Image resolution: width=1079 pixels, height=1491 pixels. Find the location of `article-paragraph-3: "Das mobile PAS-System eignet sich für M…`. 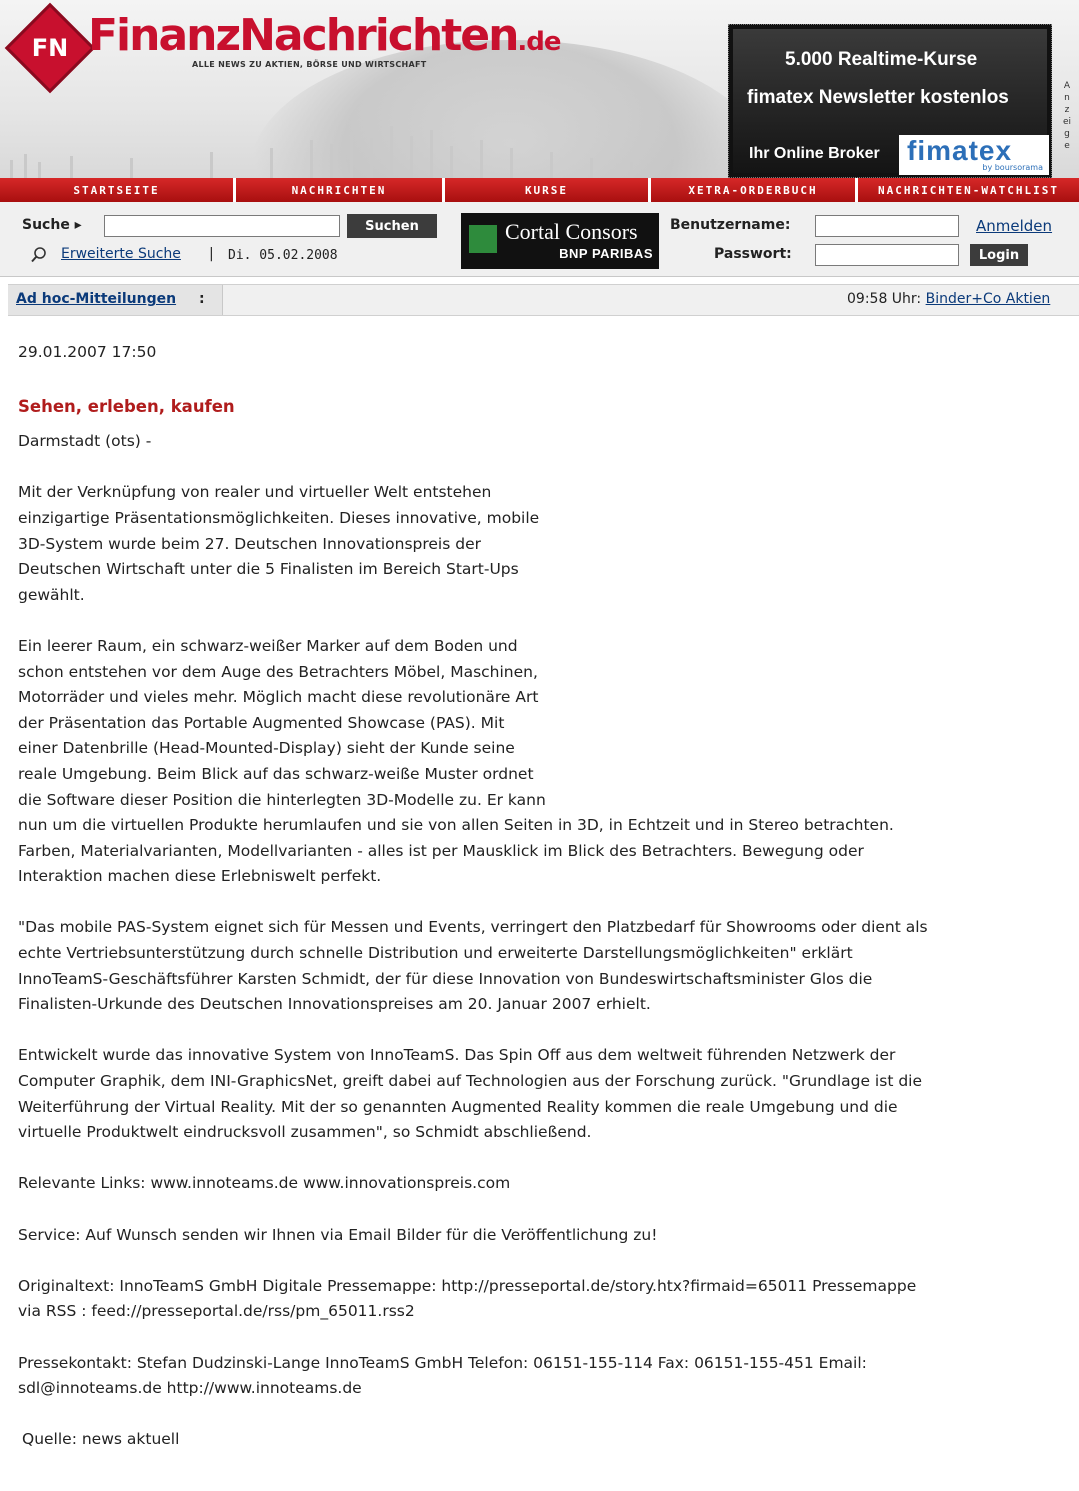

article-paragraph-3: "Das mobile PAS-System eignet sich für M… is located at coordinates (473, 966).